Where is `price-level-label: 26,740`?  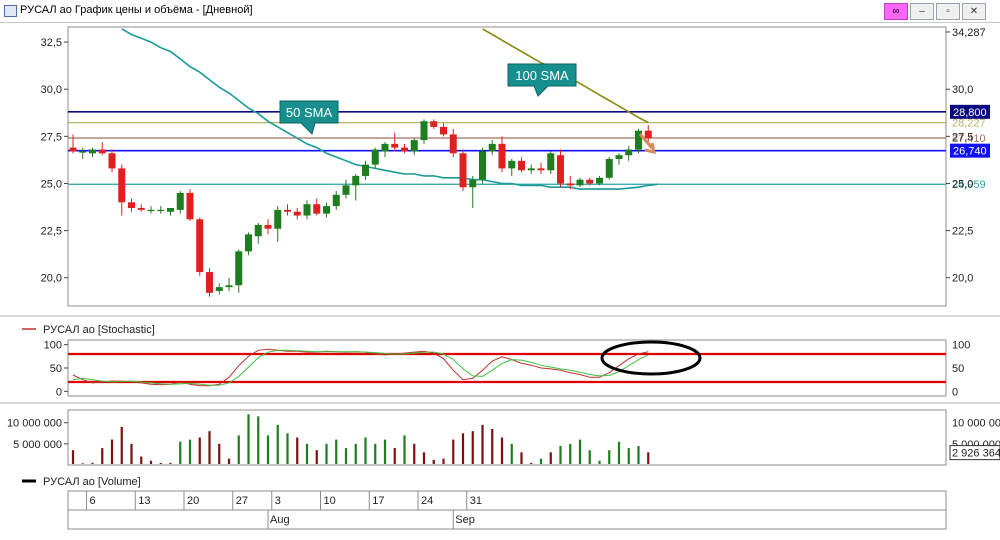
price-level-label: 26,740 is located at coordinates (970, 152).